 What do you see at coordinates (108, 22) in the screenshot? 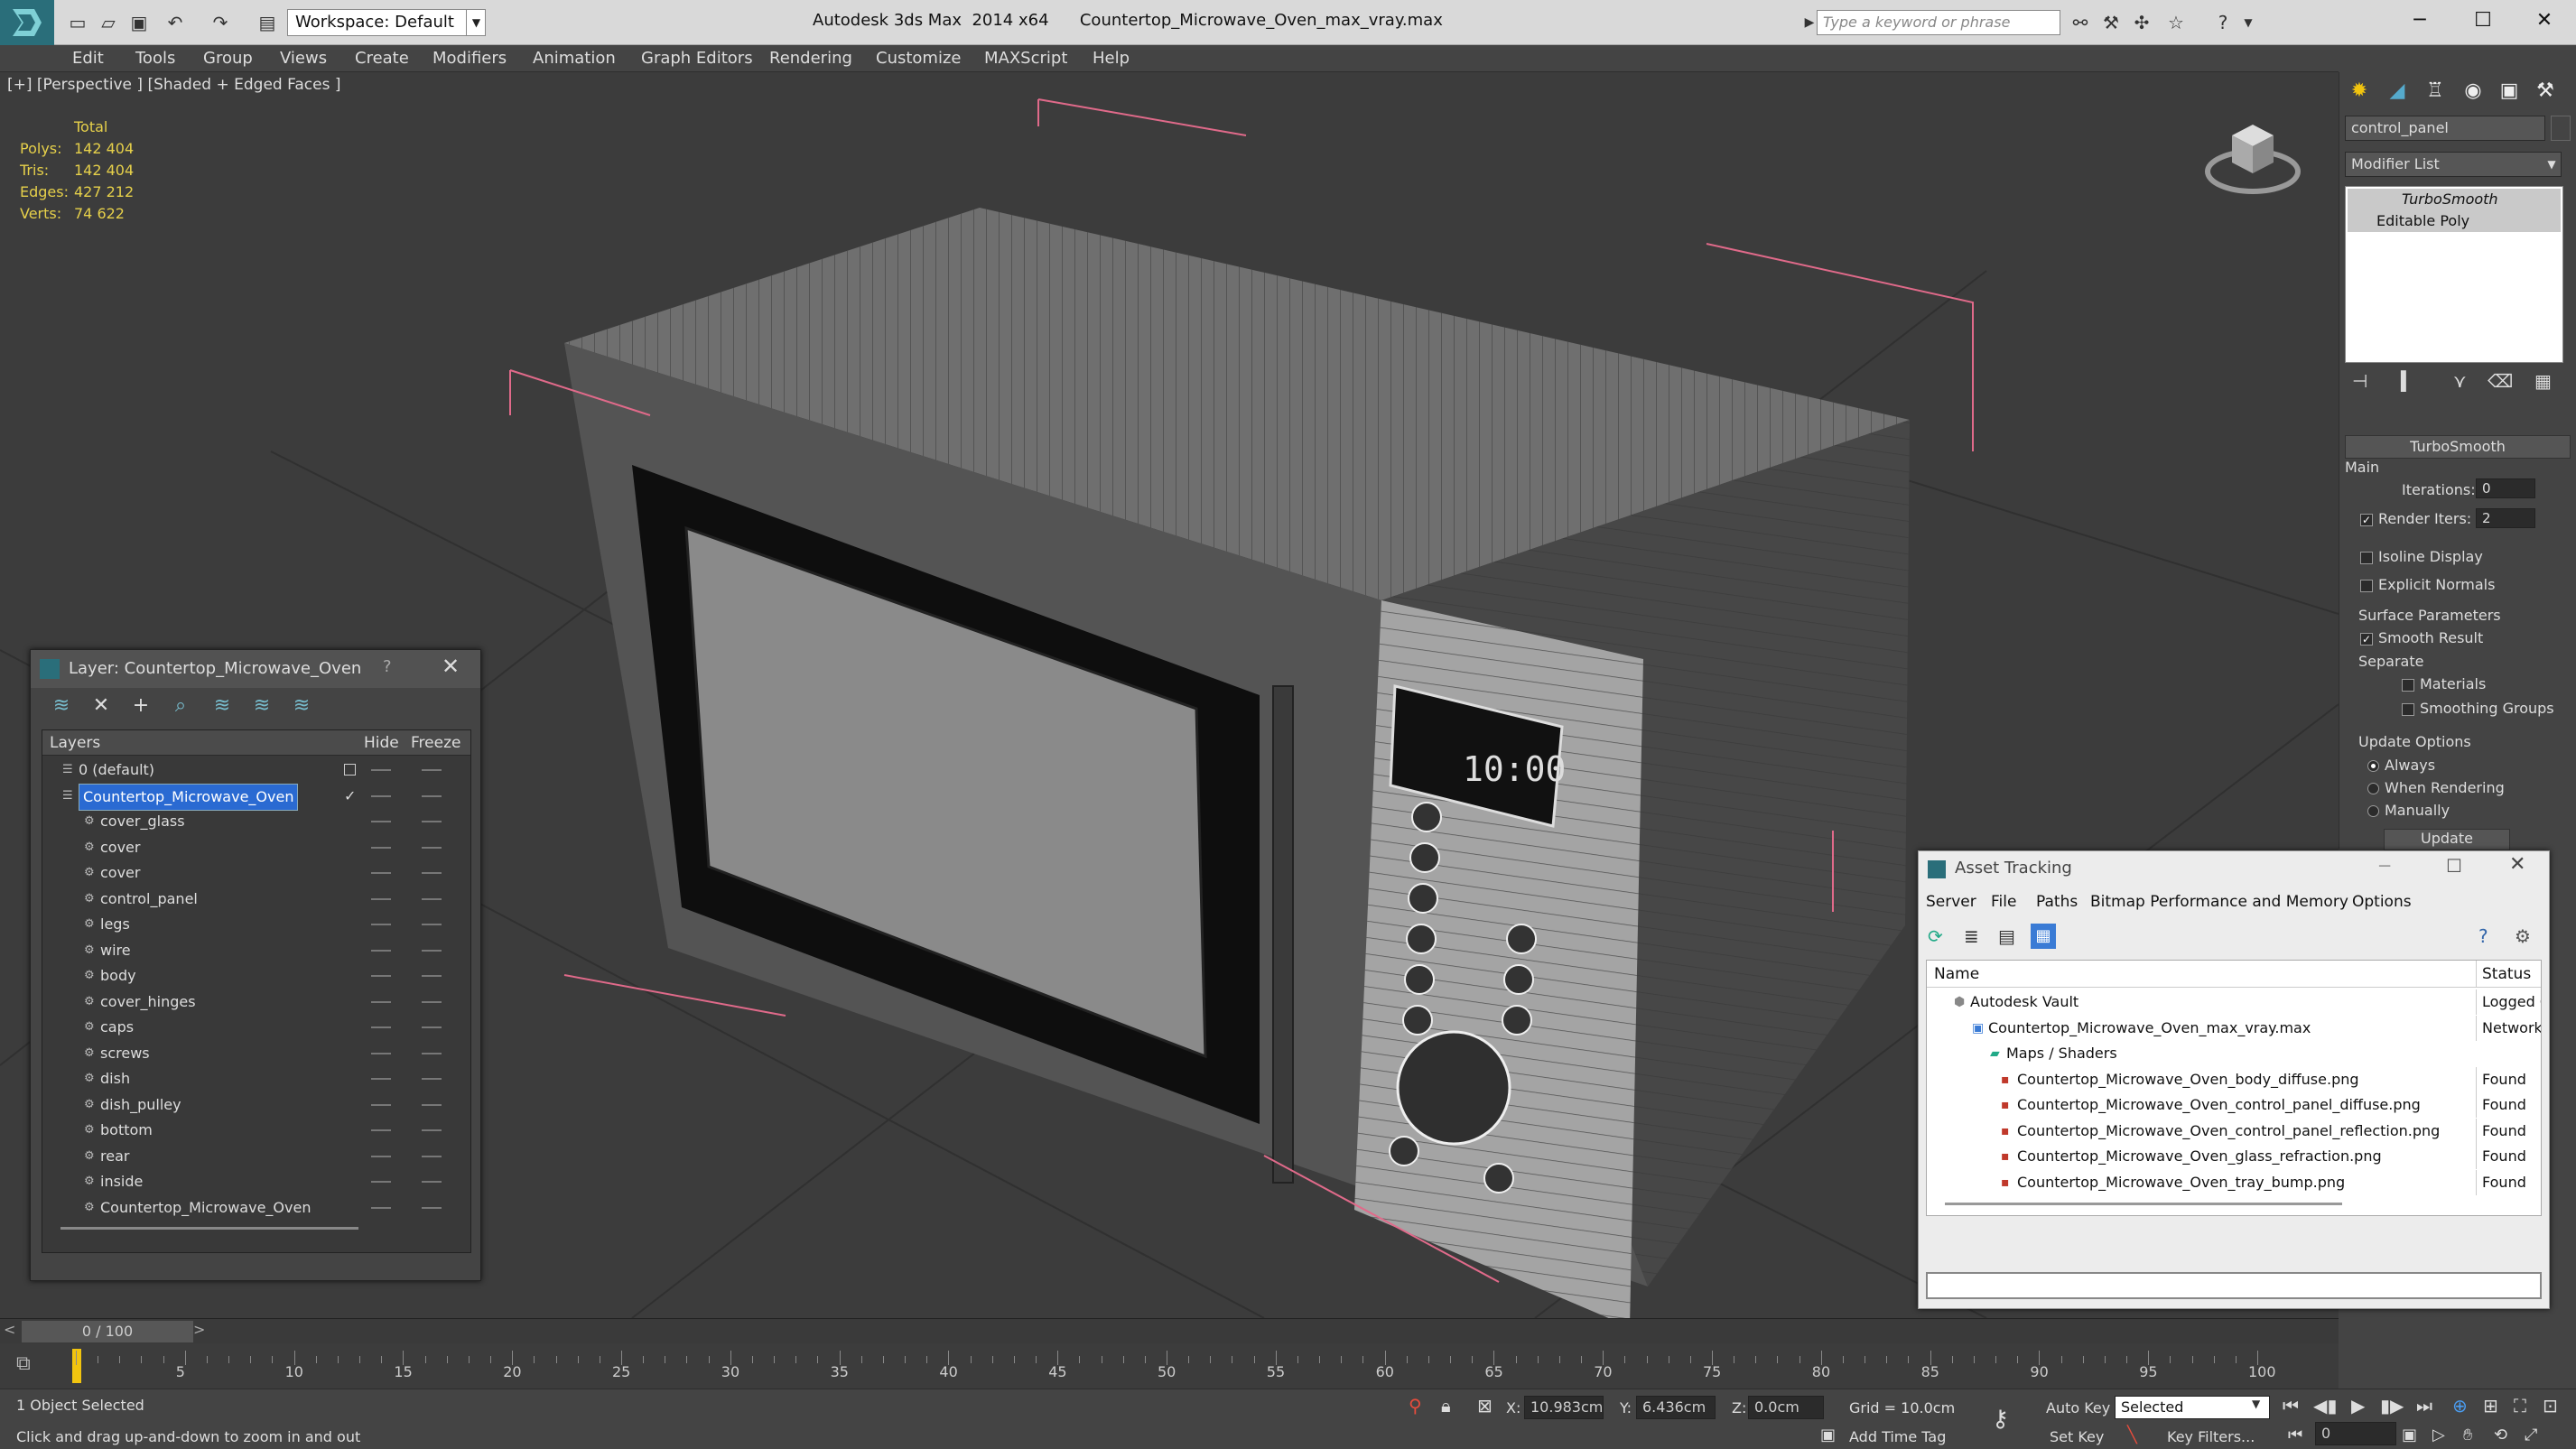
I see `open-file-icon: ▱` at bounding box center [108, 22].